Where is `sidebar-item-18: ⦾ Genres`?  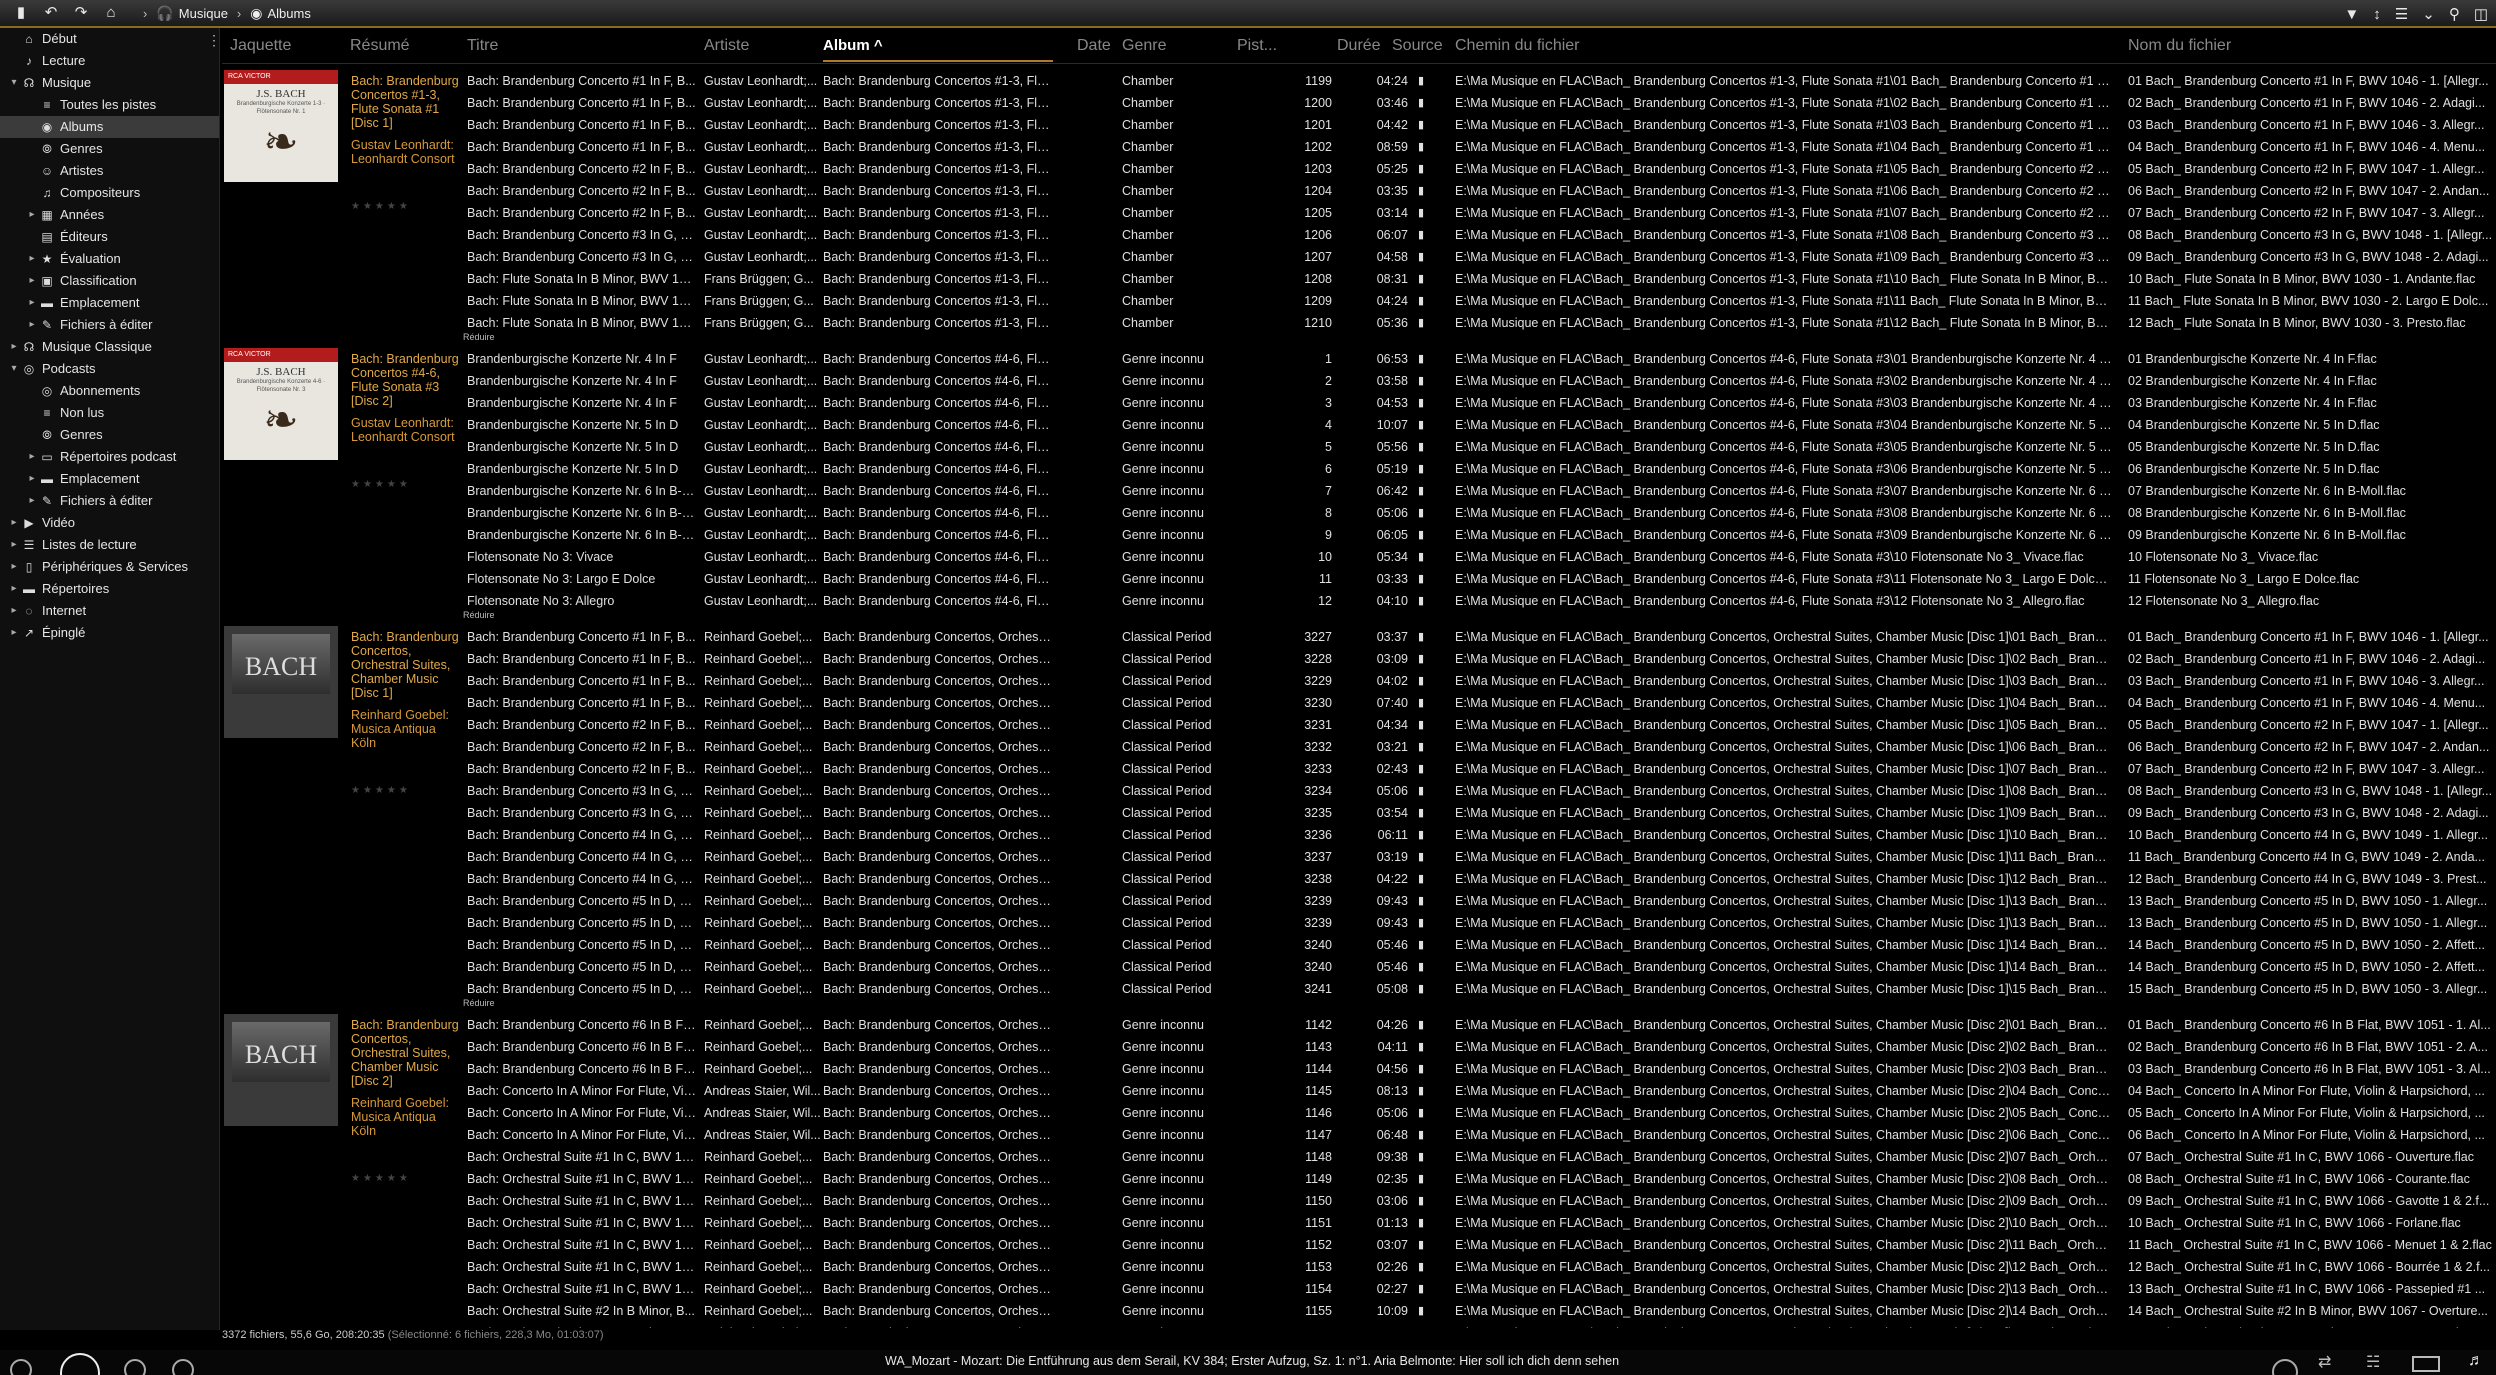 sidebar-item-18: ⦾ Genres is located at coordinates (109, 435).